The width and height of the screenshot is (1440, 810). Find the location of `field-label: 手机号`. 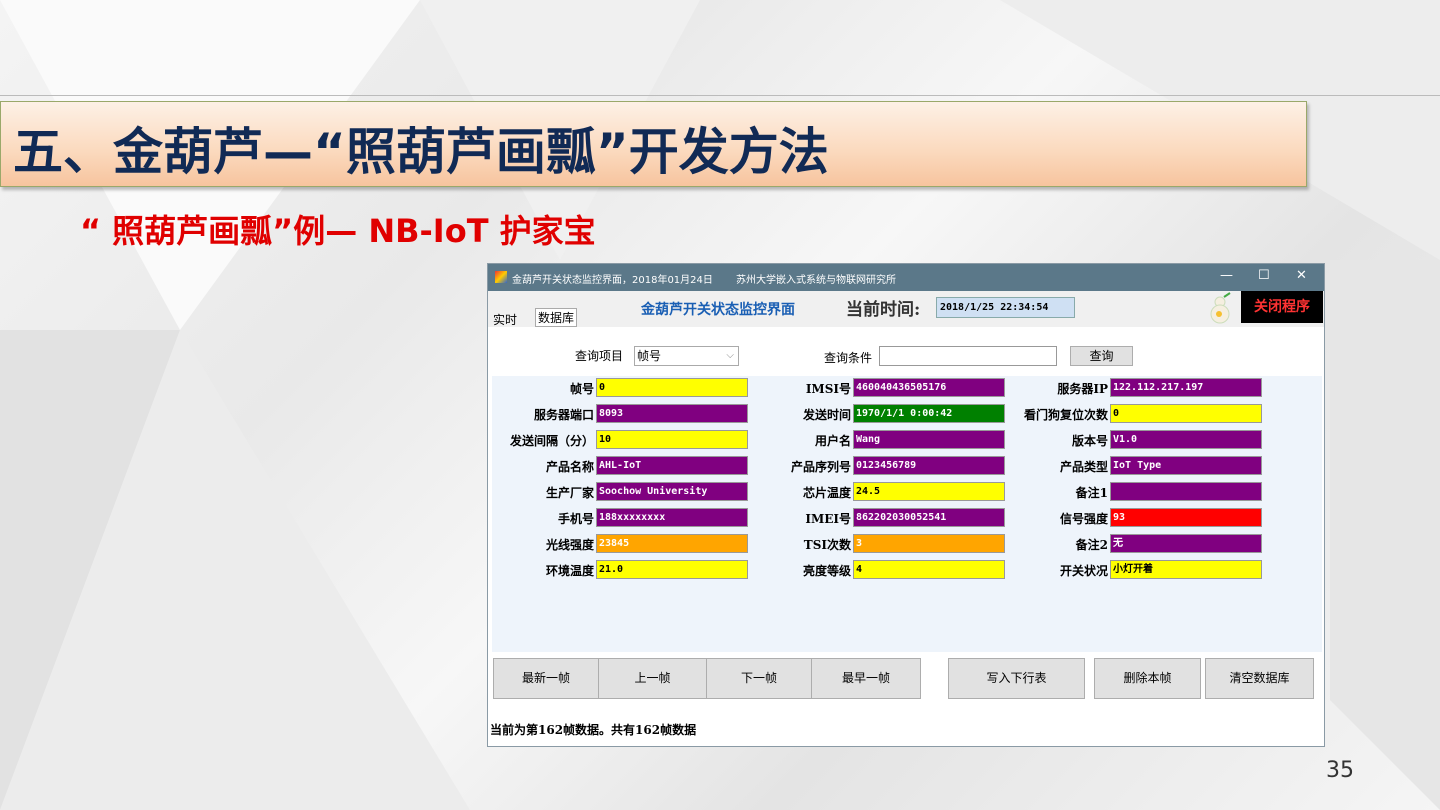

field-label: 手机号 is located at coordinates (575, 519).